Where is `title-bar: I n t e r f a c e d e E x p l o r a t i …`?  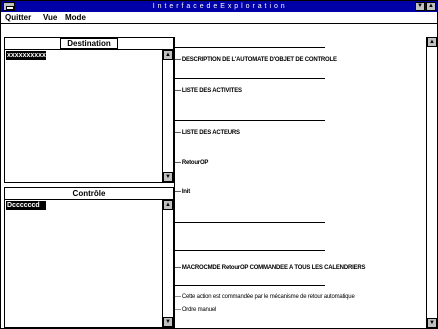 title-bar: I n t e r f a c e d e E x p l o r a t i … is located at coordinates (219, 6).